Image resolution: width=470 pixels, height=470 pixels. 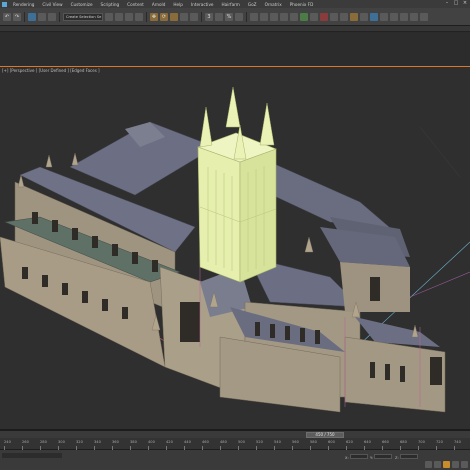 What do you see at coordinates (209, 16) in the screenshot?
I see `snaps-toggle-icon: 3` at bounding box center [209, 16].